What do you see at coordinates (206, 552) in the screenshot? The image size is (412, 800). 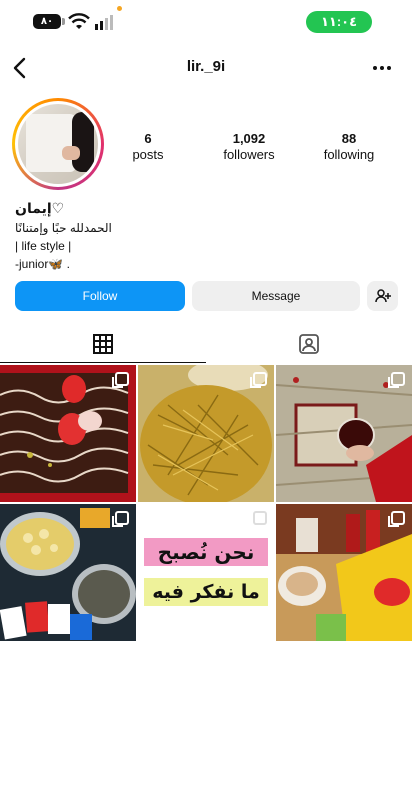 I see `post-quote-line: نحن نُصبح` at bounding box center [206, 552].